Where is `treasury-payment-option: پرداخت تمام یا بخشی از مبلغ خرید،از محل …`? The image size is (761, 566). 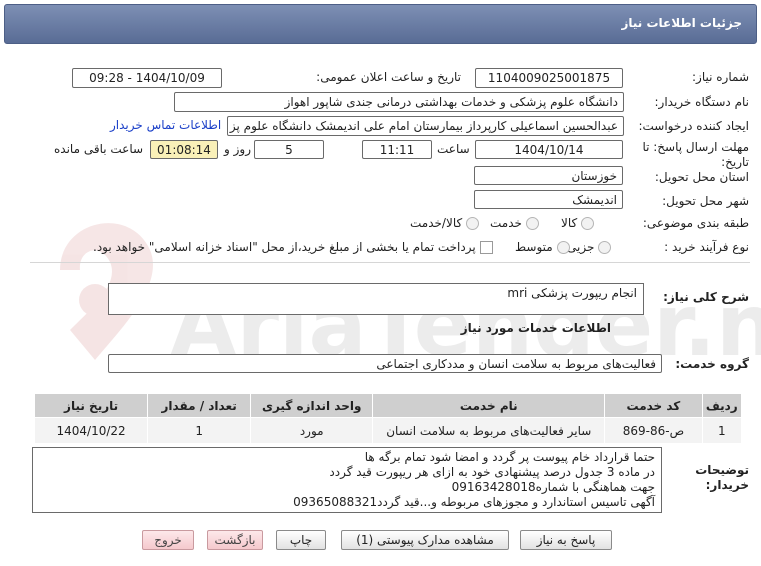
treasury-payment-option: پرداخت تمام یا بخشی از مبلغ خرید،از محل … is located at coordinates (293, 247).